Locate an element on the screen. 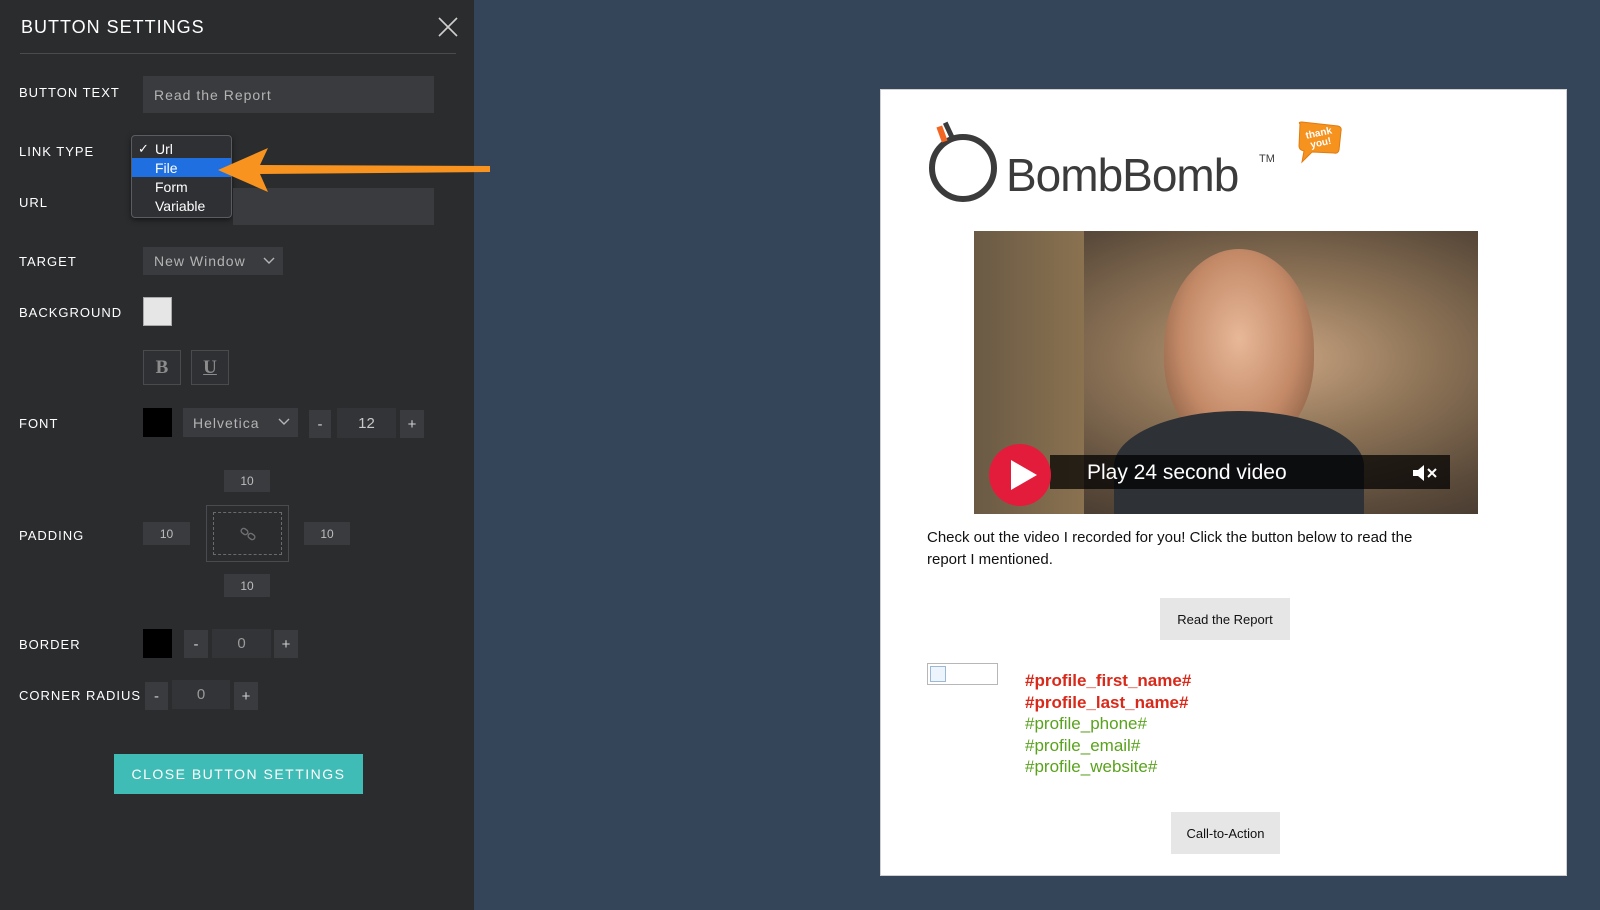 The width and height of the screenshot is (1600, 910). target-label: TARGET is located at coordinates (48, 261).